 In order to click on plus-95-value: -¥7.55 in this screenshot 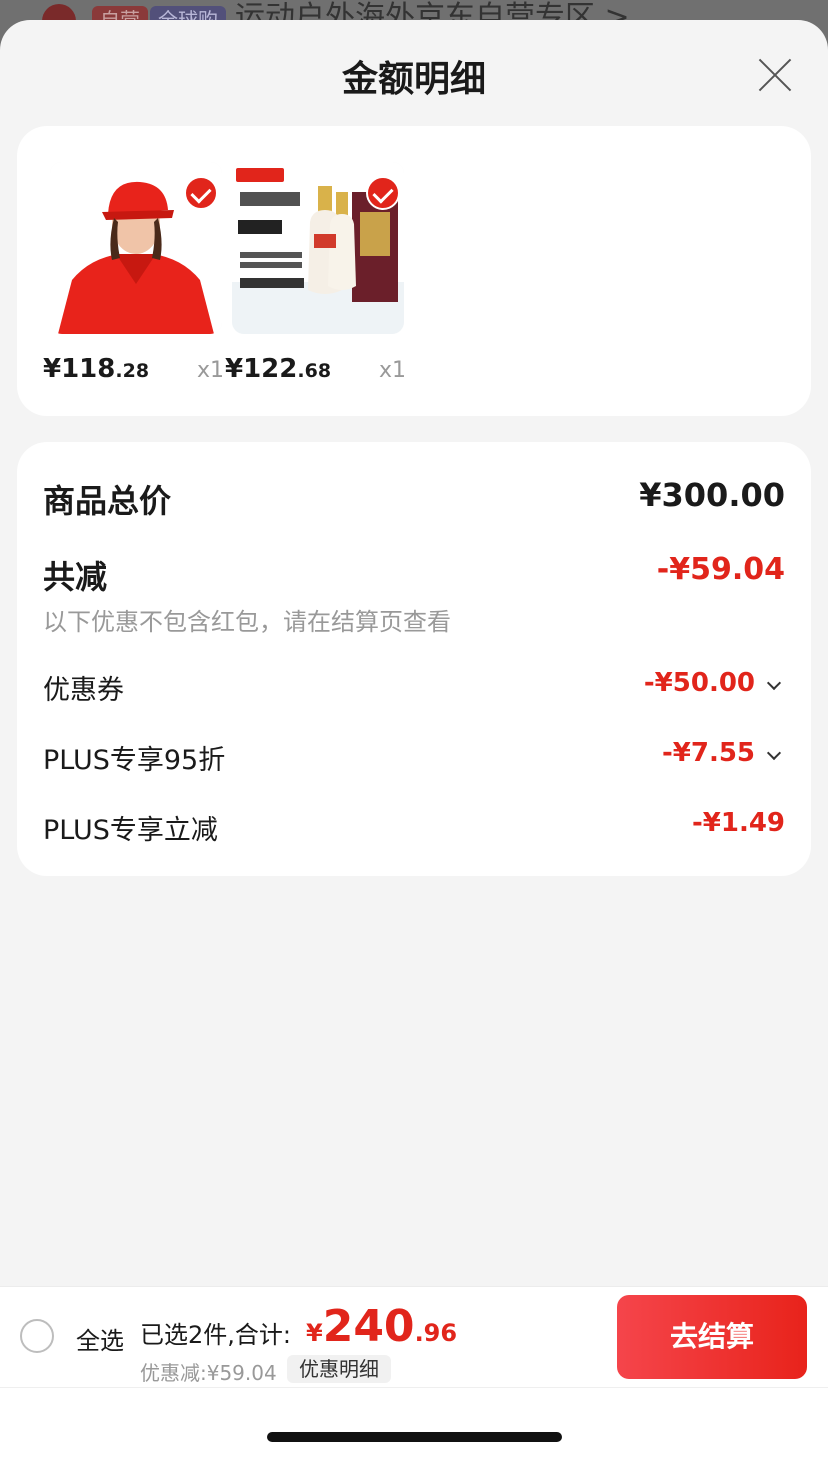, I will do `click(708, 753)`.